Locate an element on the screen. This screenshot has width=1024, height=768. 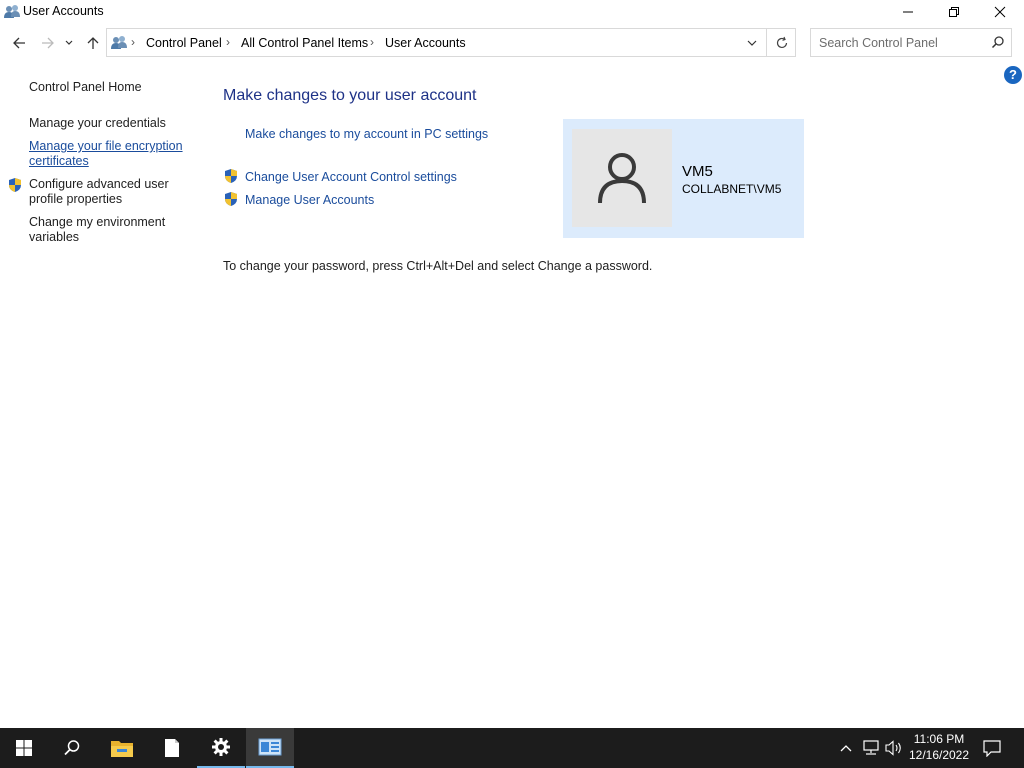
refresh-button is located at coordinates (781, 42).